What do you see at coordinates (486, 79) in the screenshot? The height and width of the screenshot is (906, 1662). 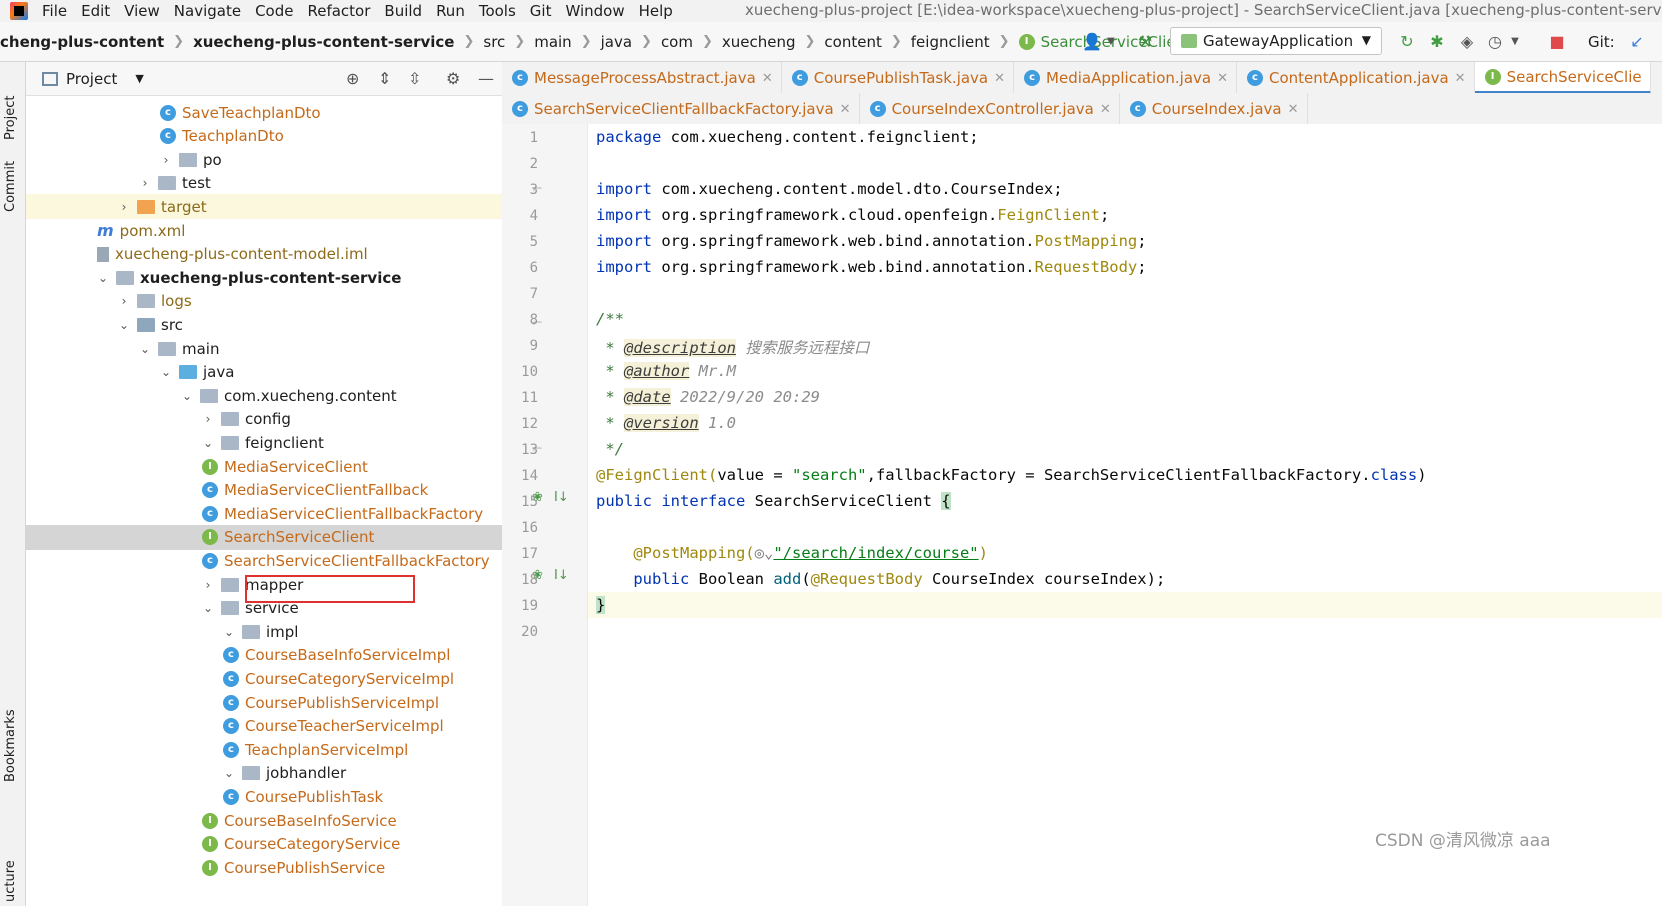 I see `minimize-icon: —` at bounding box center [486, 79].